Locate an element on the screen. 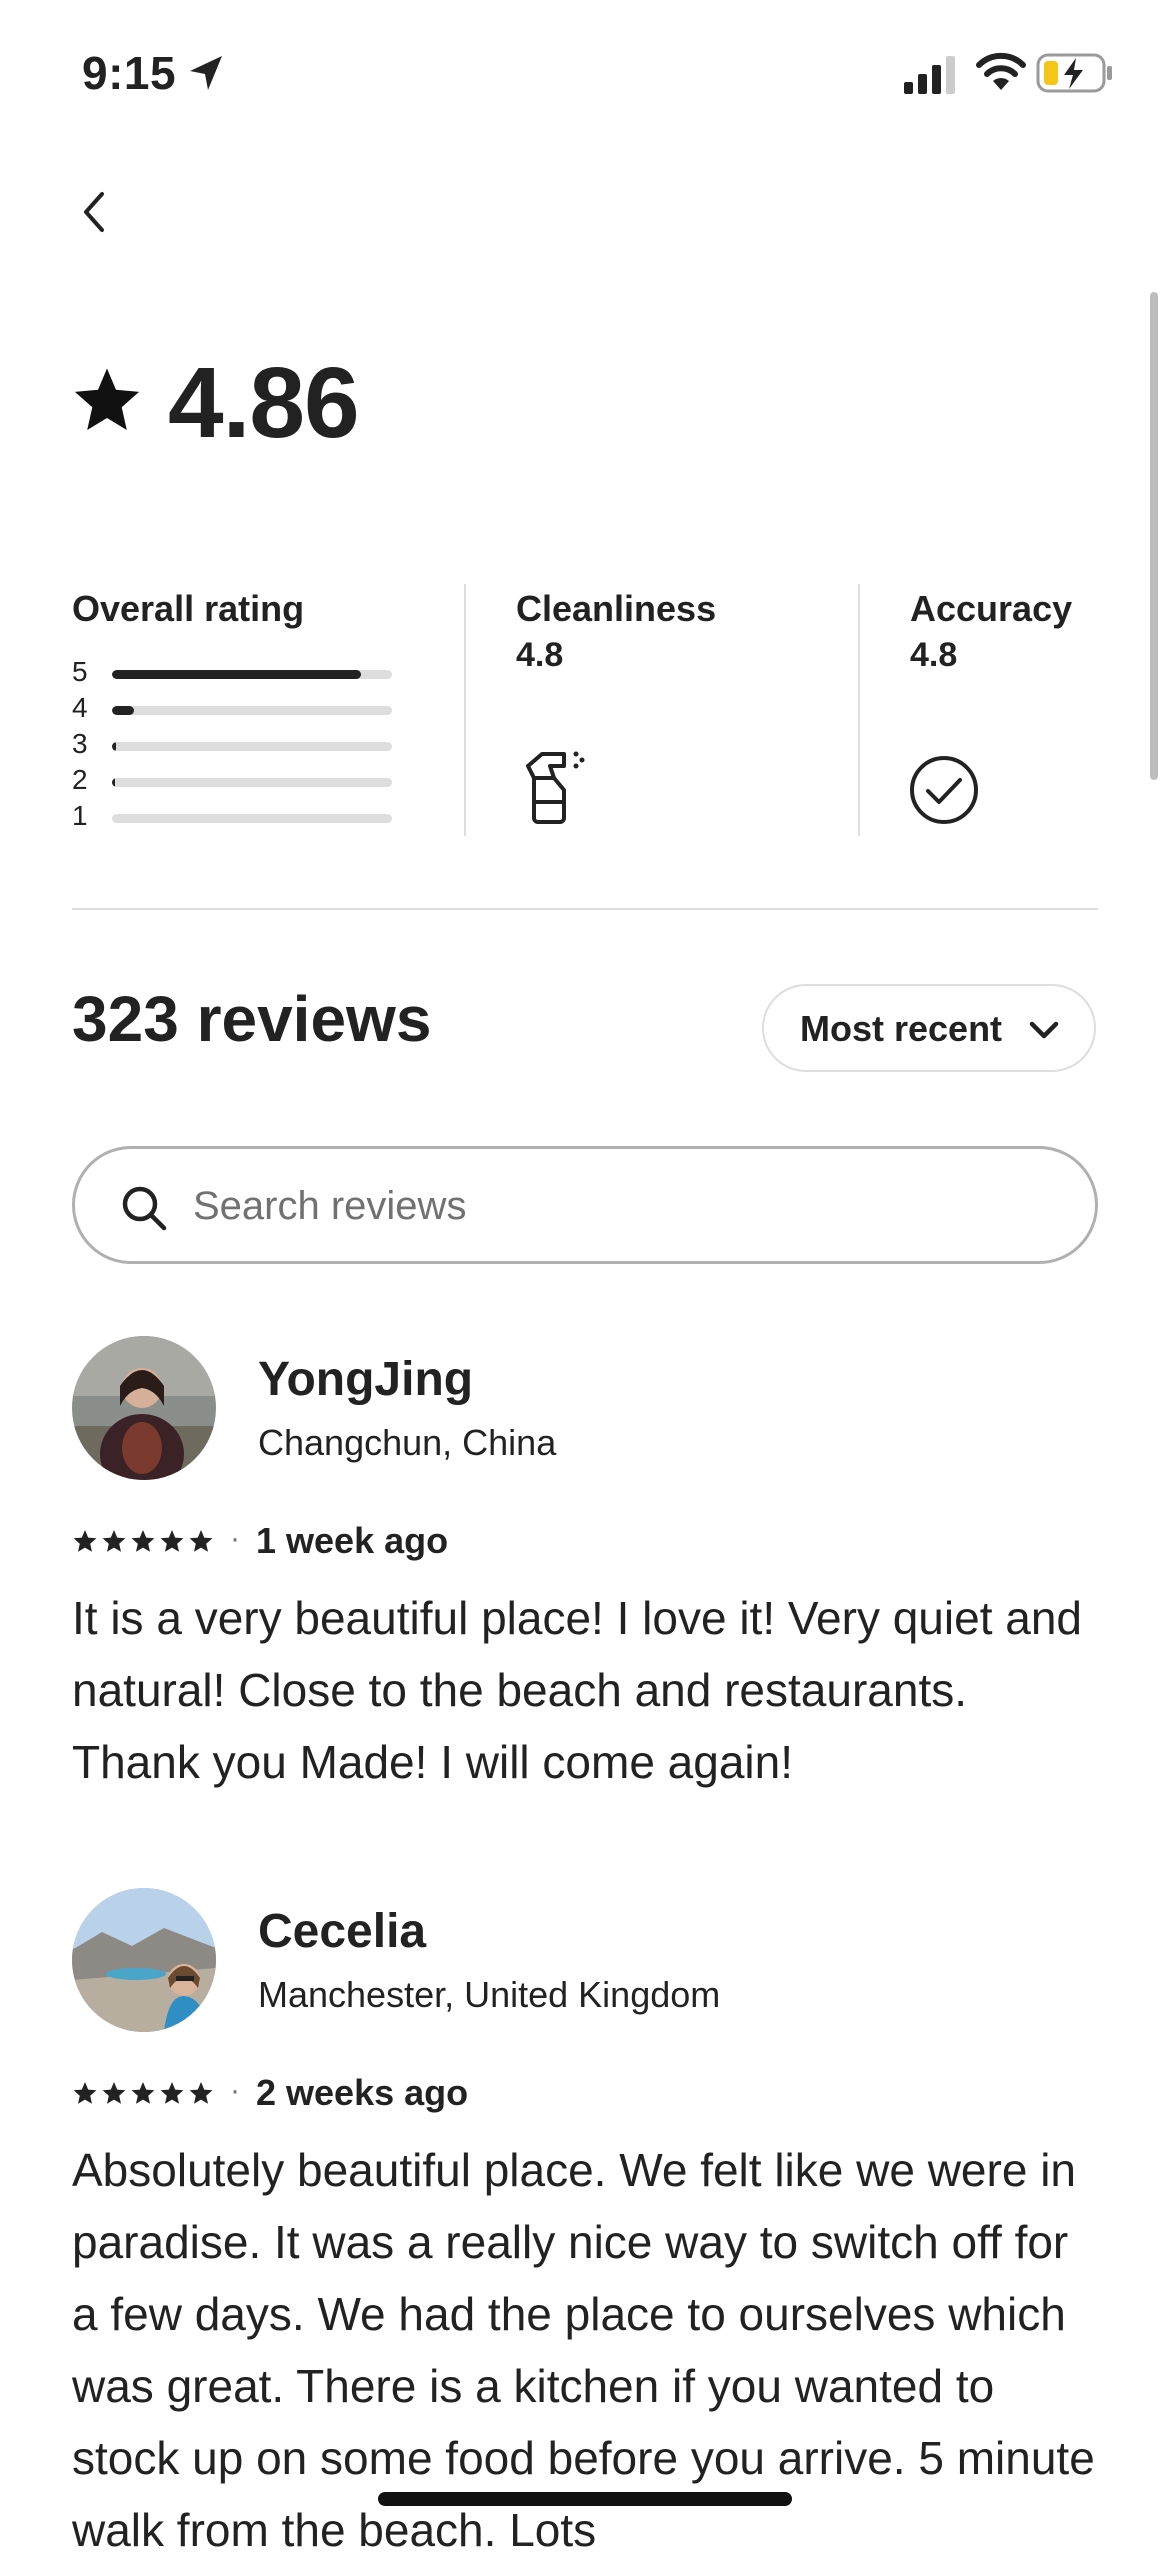  reviewer-name: Cecelia is located at coordinates (342, 1931).